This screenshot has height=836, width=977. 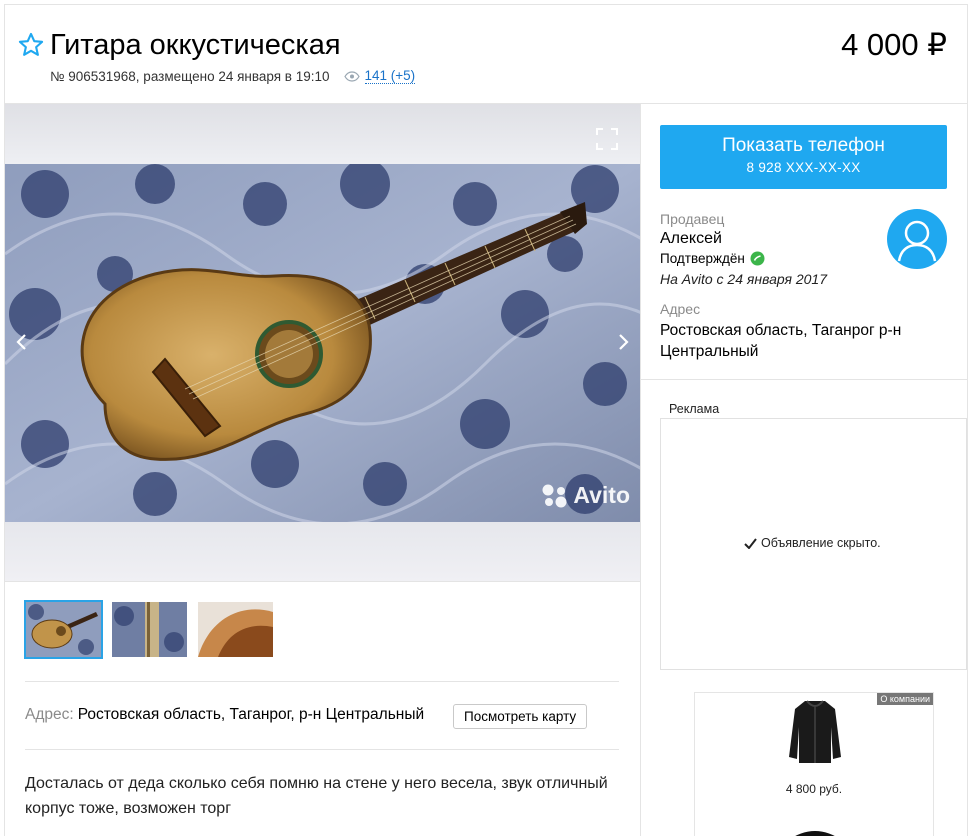 I want to click on thumbnail-strip, so click(x=148, y=629).